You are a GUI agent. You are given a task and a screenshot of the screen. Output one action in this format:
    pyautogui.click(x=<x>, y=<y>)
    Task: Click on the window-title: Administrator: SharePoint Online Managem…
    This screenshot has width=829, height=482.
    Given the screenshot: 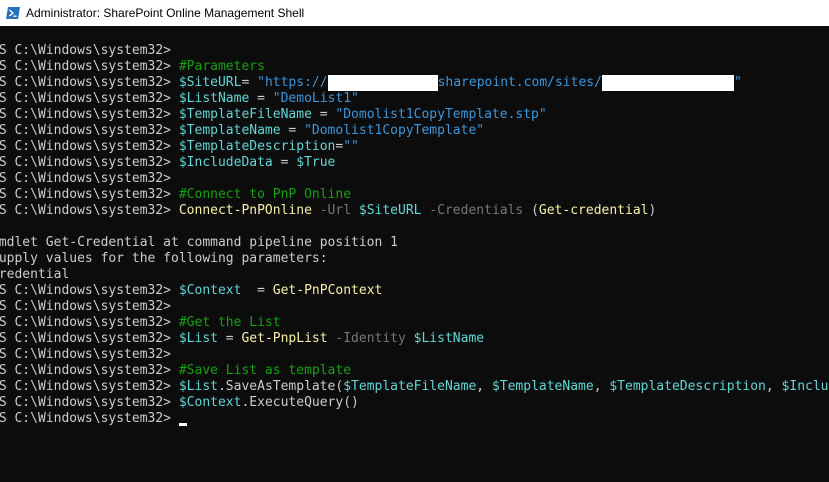 What is the action you would take?
    pyautogui.click(x=165, y=13)
    